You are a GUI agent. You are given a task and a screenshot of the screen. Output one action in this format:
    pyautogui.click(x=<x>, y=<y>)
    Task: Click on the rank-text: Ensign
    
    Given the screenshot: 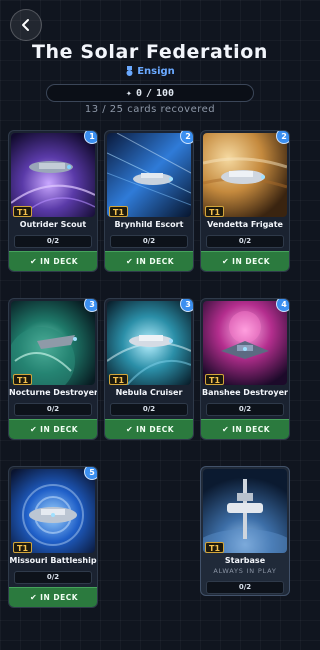 What is the action you would take?
    pyautogui.click(x=156, y=71)
    